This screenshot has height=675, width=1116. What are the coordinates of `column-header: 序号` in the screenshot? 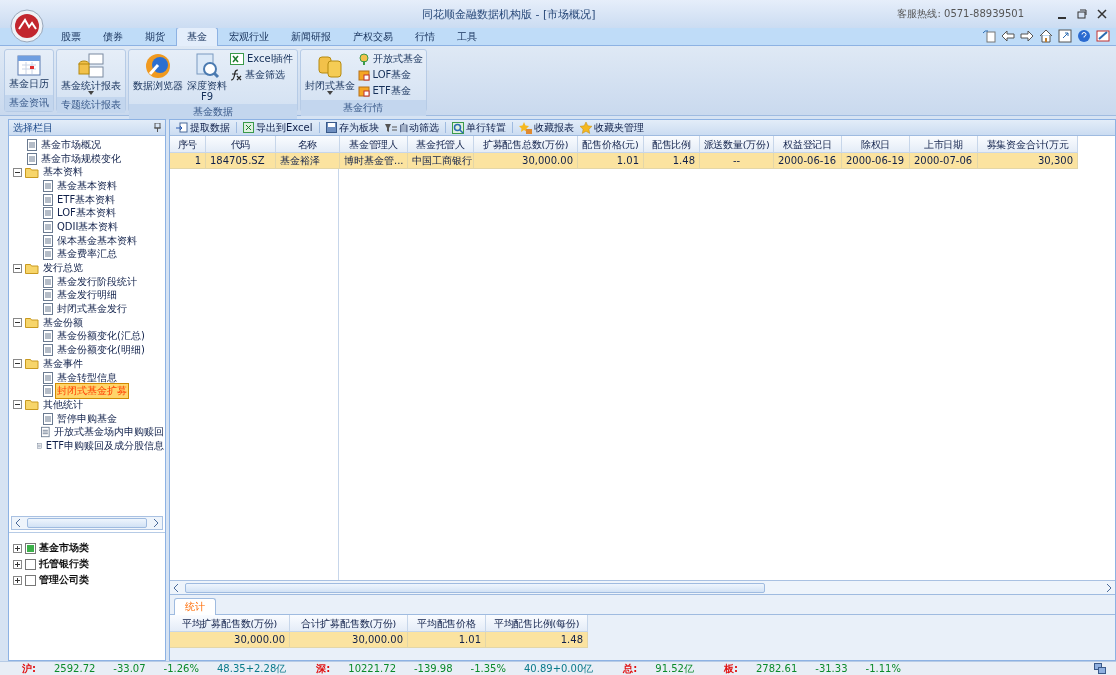 It's located at (188, 144).